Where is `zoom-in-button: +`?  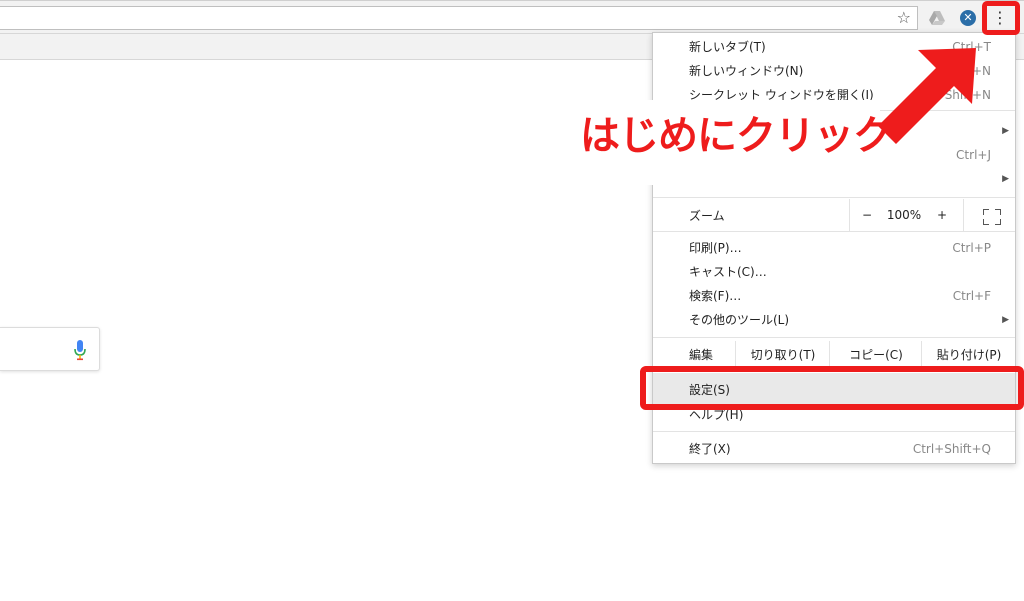 zoom-in-button: + is located at coordinates (942, 215).